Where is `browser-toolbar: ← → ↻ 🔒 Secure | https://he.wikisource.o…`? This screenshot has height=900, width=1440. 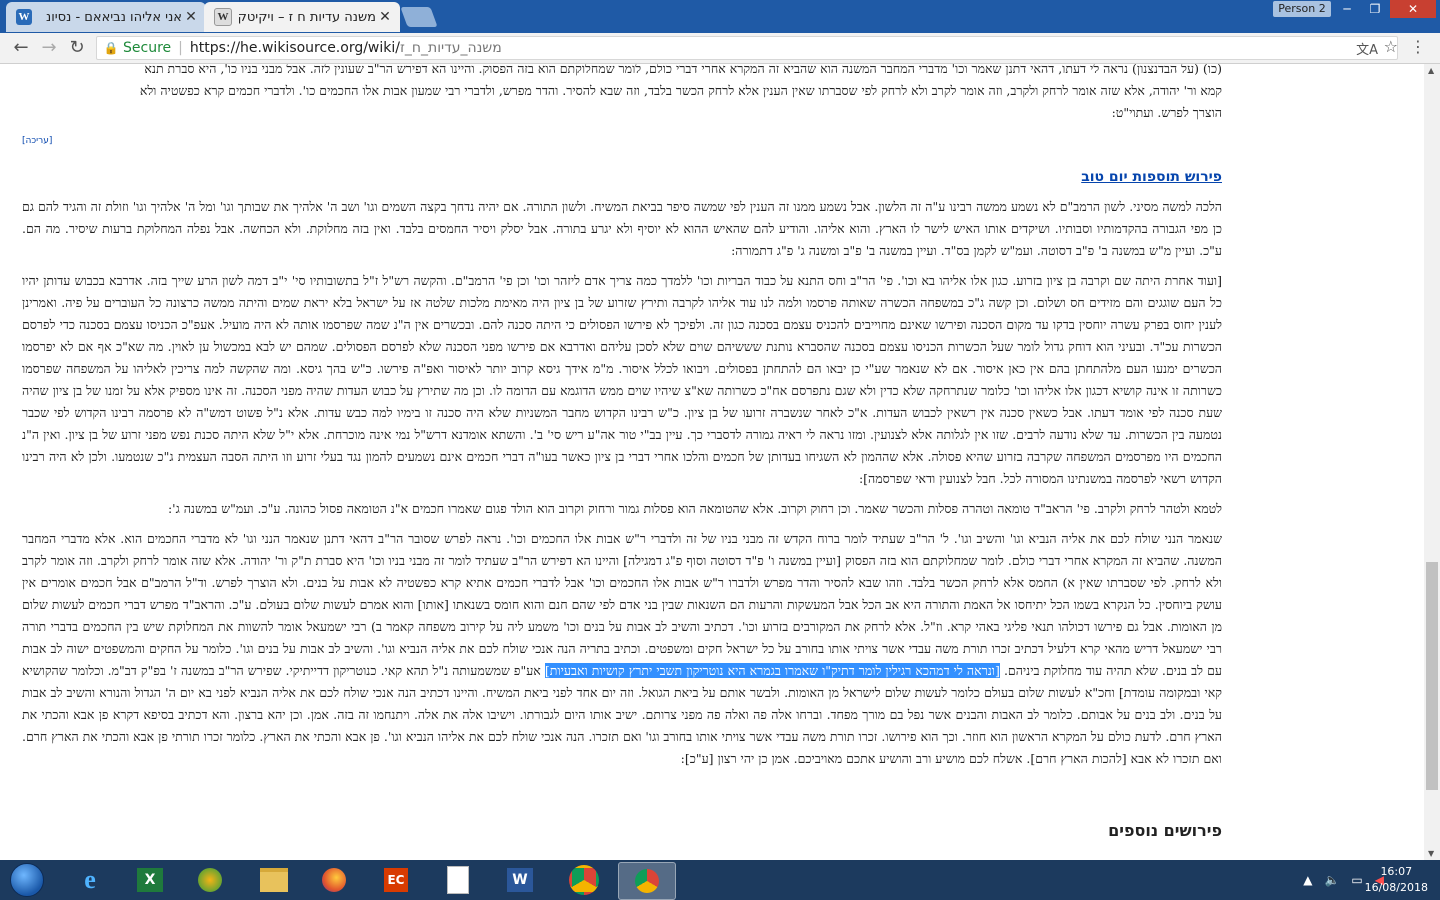
browser-toolbar: ← → ↻ 🔒 Secure | https://he.wikisource.o… is located at coordinates (720, 48).